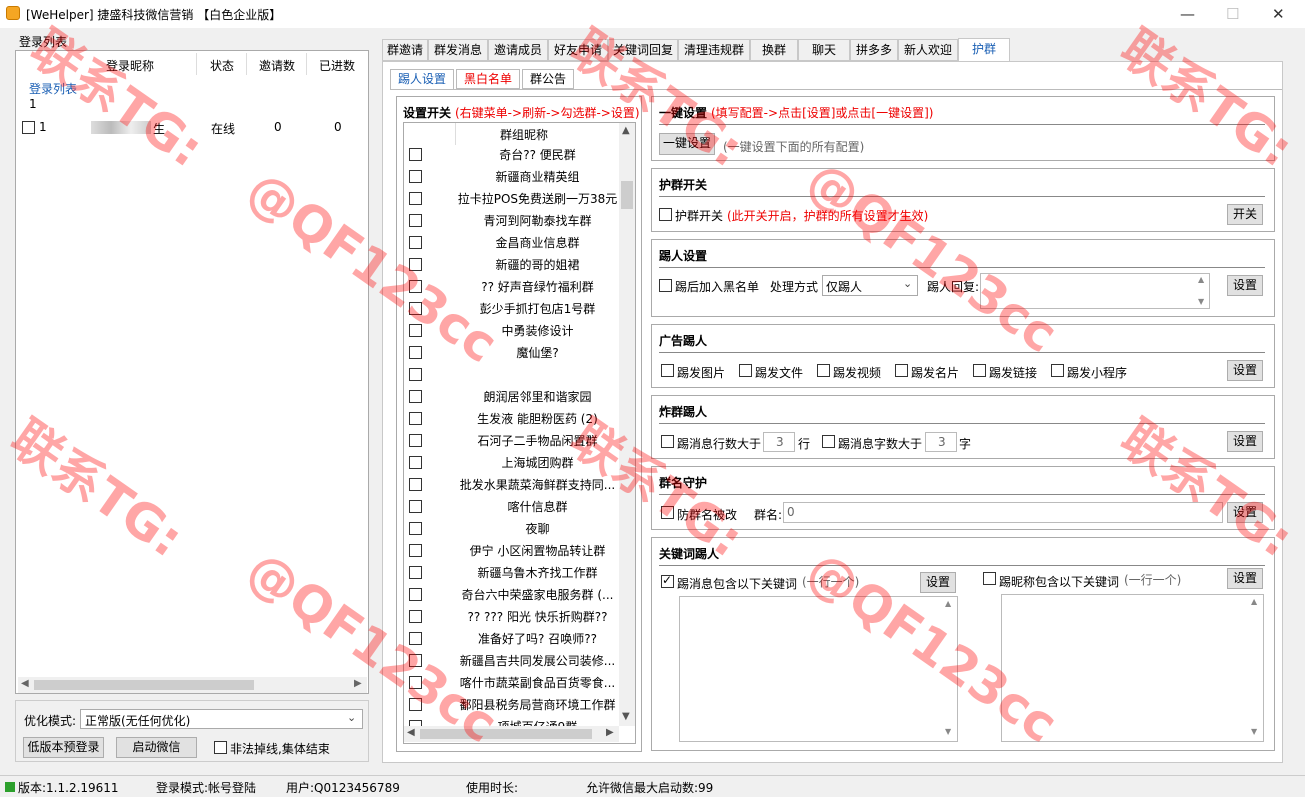 This screenshot has width=1305, height=797. I want to click on kick-file-checkbox, so click(745, 370).